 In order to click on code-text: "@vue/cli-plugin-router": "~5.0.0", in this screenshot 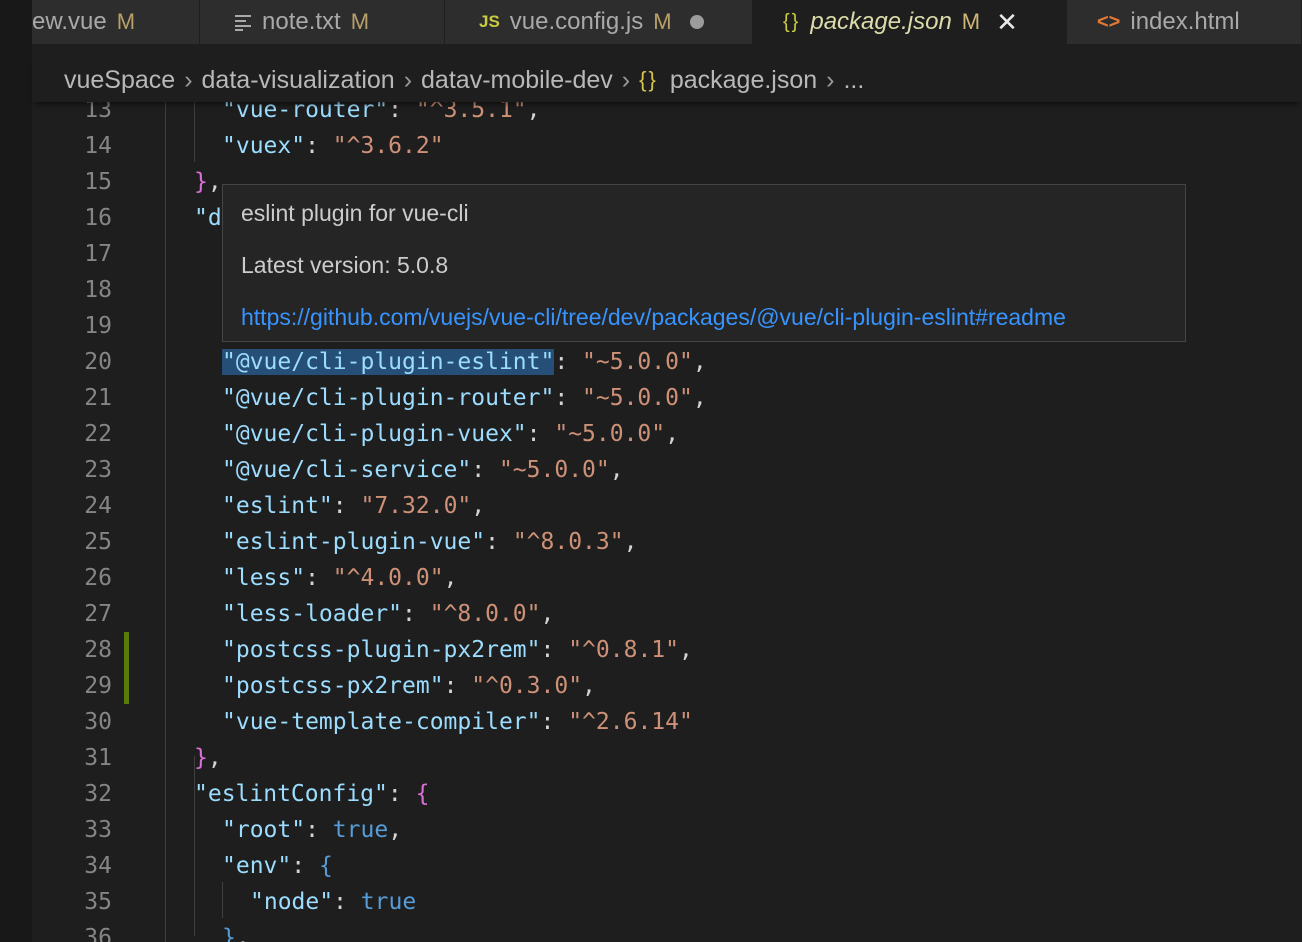, I will do `click(464, 398)`.